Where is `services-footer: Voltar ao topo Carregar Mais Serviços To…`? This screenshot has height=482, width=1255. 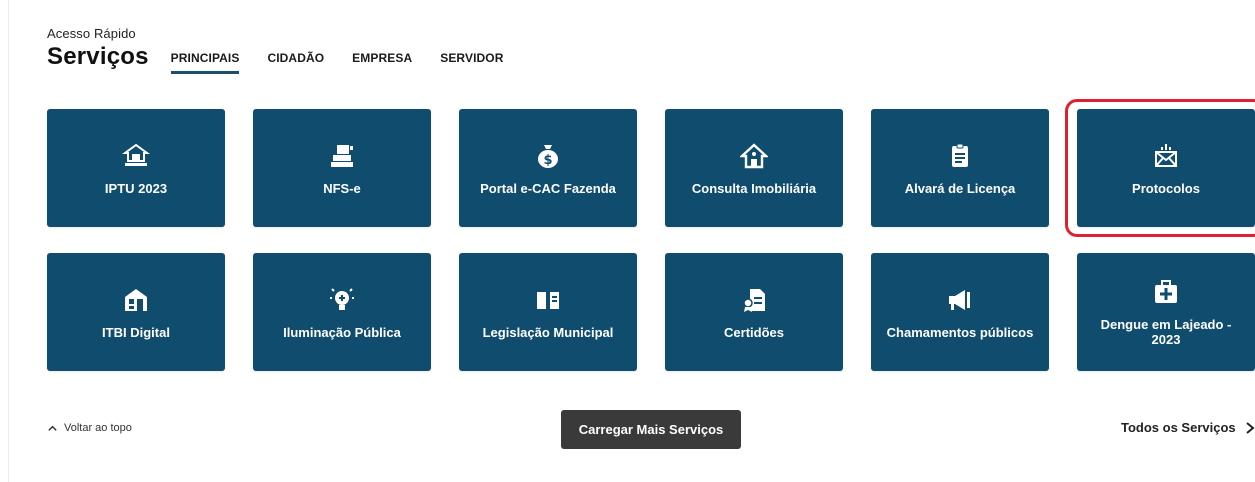
services-footer: Voltar ao topo Carregar Mais Serviços To… is located at coordinates (627, 429).